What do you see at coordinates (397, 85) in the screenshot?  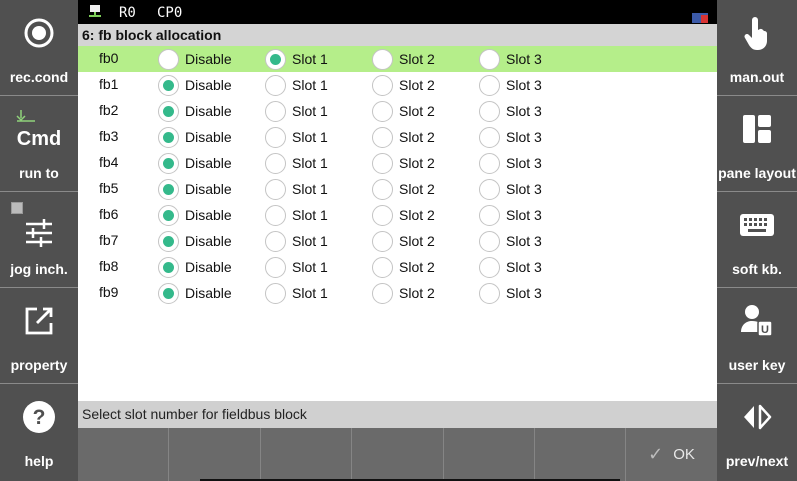 I see `table-row: fb1 Disable Slot 1 Slot 2 Slot 3` at bounding box center [397, 85].